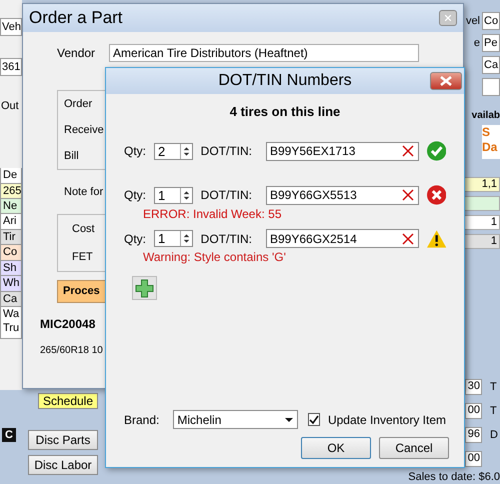 Image resolution: width=500 pixels, height=484 pixels. Describe the element at coordinates (76, 53) in the screenshot. I see `vendor-label: Vendor` at that location.